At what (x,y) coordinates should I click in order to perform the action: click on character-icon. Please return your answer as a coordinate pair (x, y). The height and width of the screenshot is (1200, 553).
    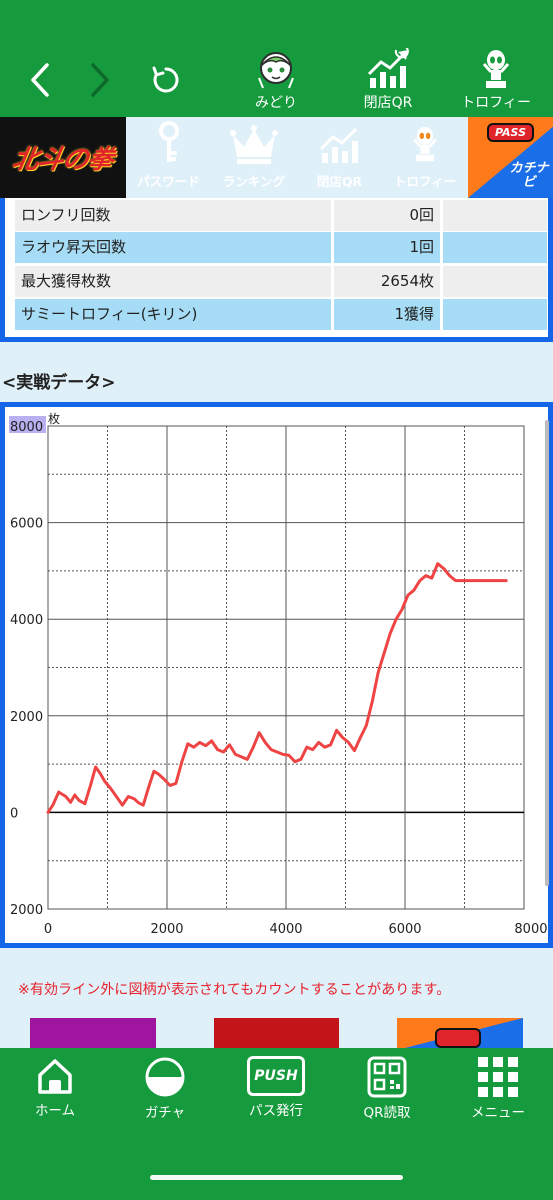
    Looking at the image, I should click on (276, 70).